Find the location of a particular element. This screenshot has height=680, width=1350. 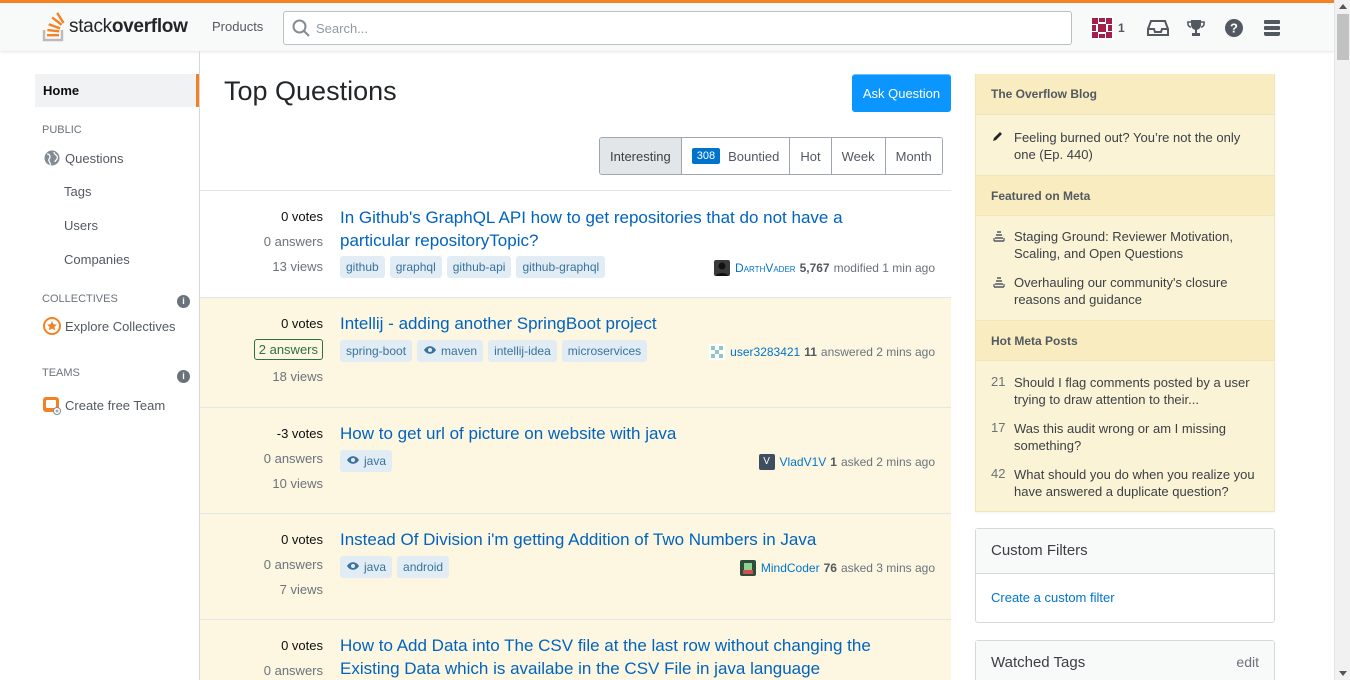

tag: intellij-idea is located at coordinates (522, 351).